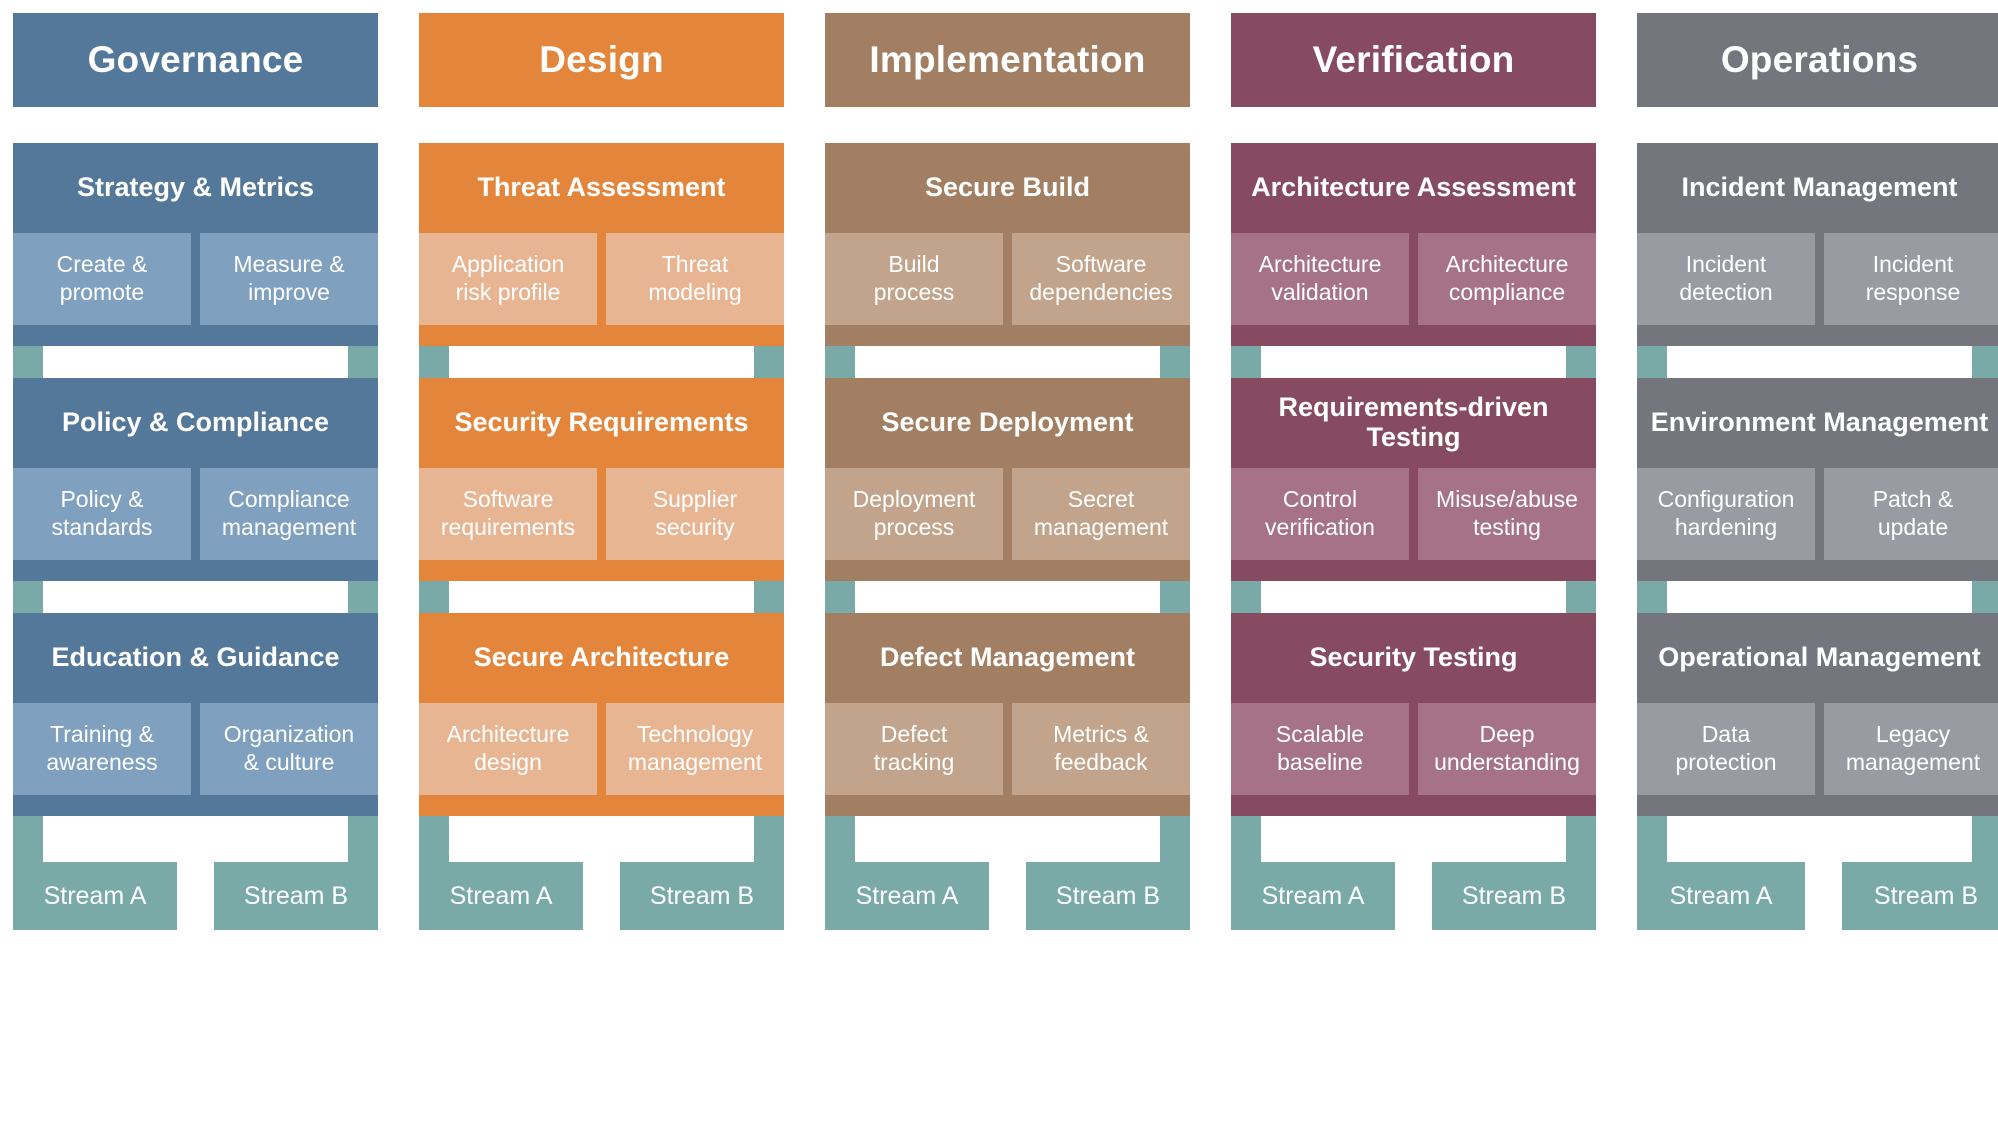 The width and height of the screenshot is (1998, 1136). Describe the element at coordinates (1819, 186) in the screenshot. I see `practice-title: Incident Management` at that location.